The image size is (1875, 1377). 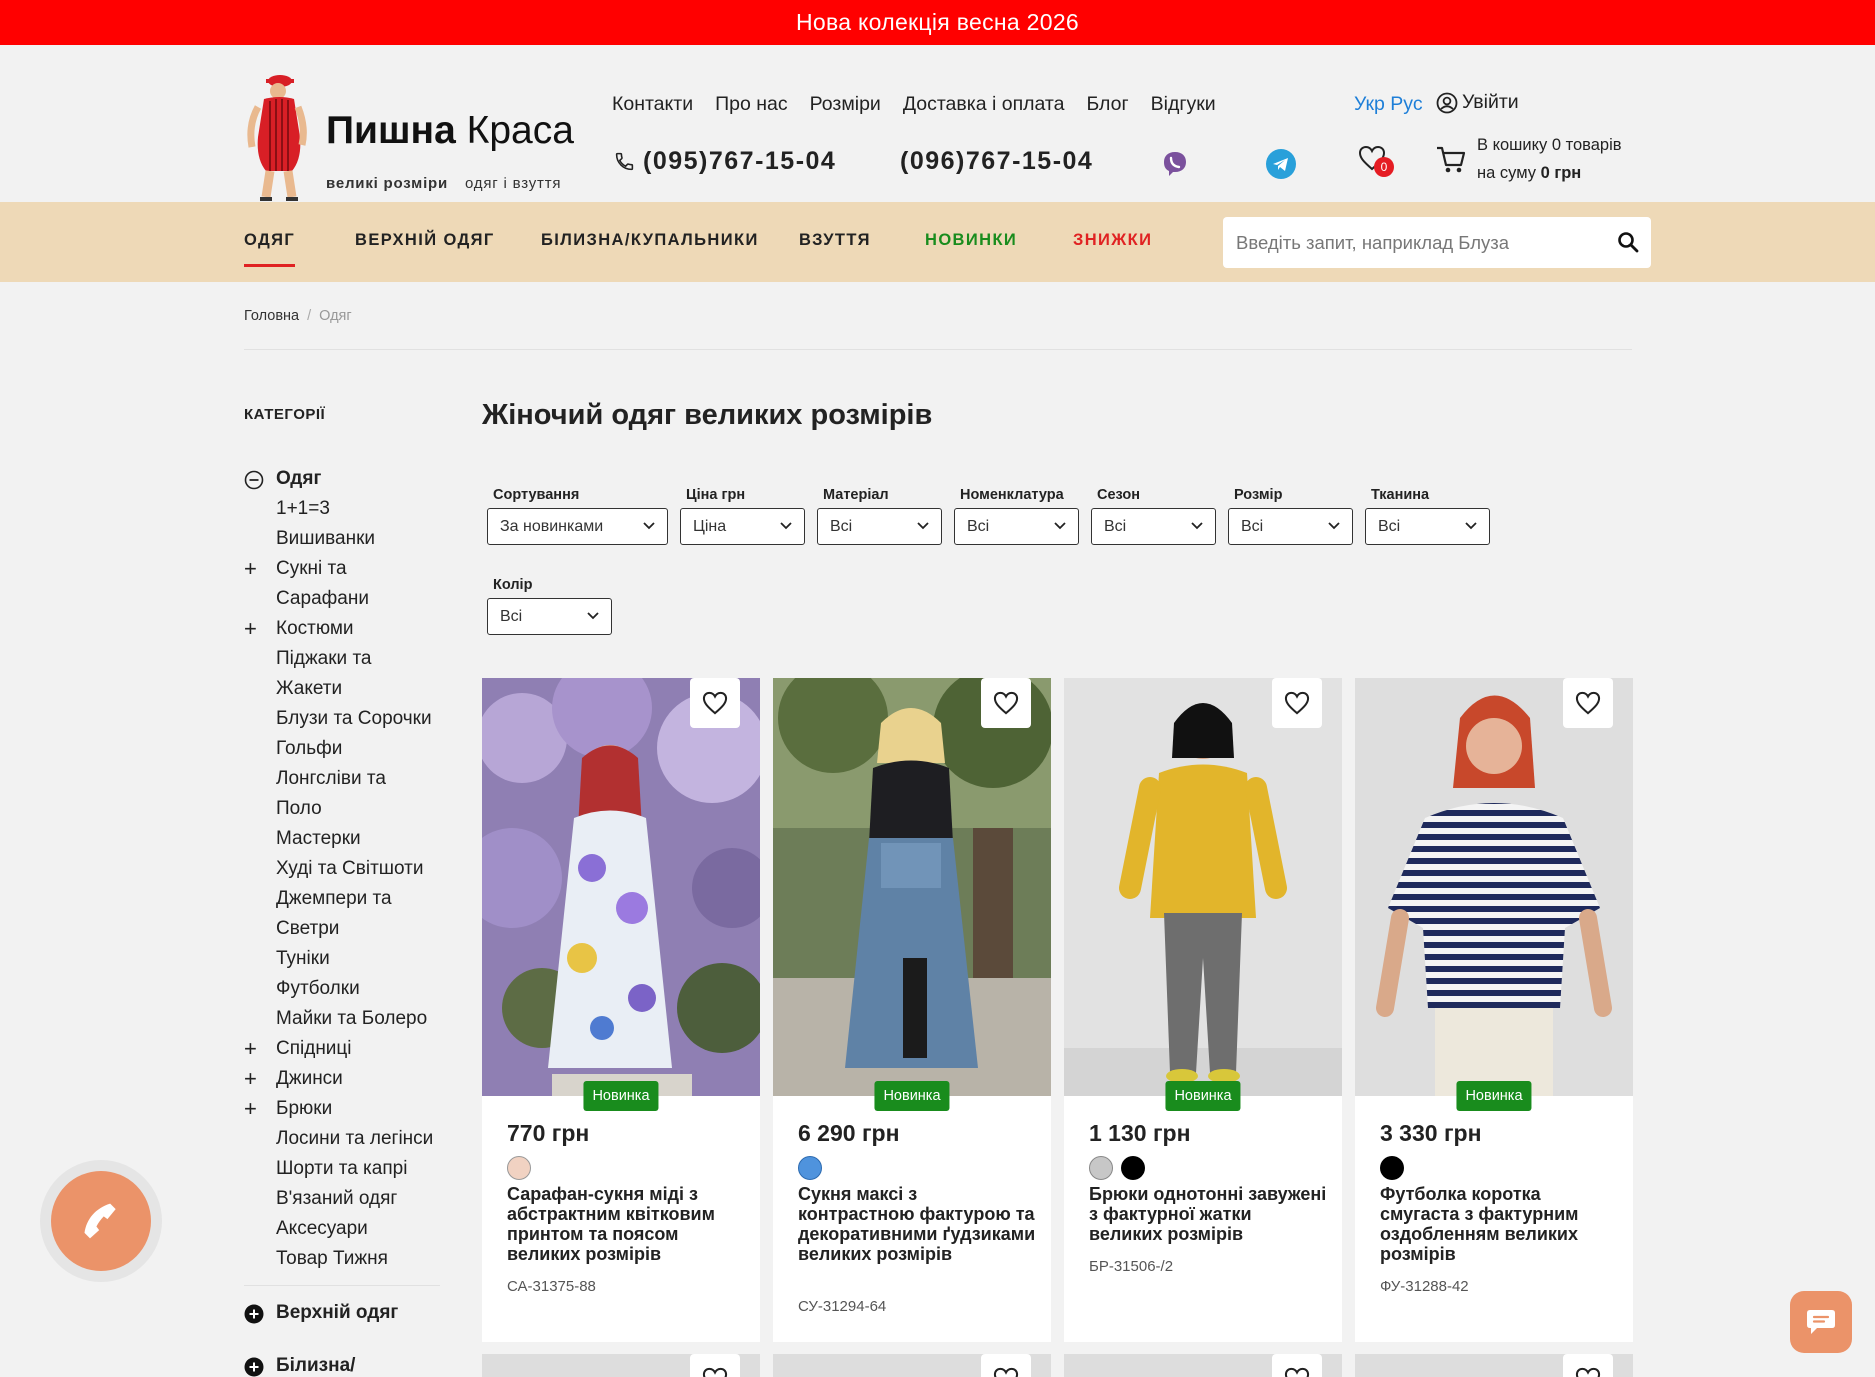 What do you see at coordinates (650, 240) in the screenshot?
I see `category-lingerie: БІЛИЗНА/КУПАЛЬНИКИ` at bounding box center [650, 240].